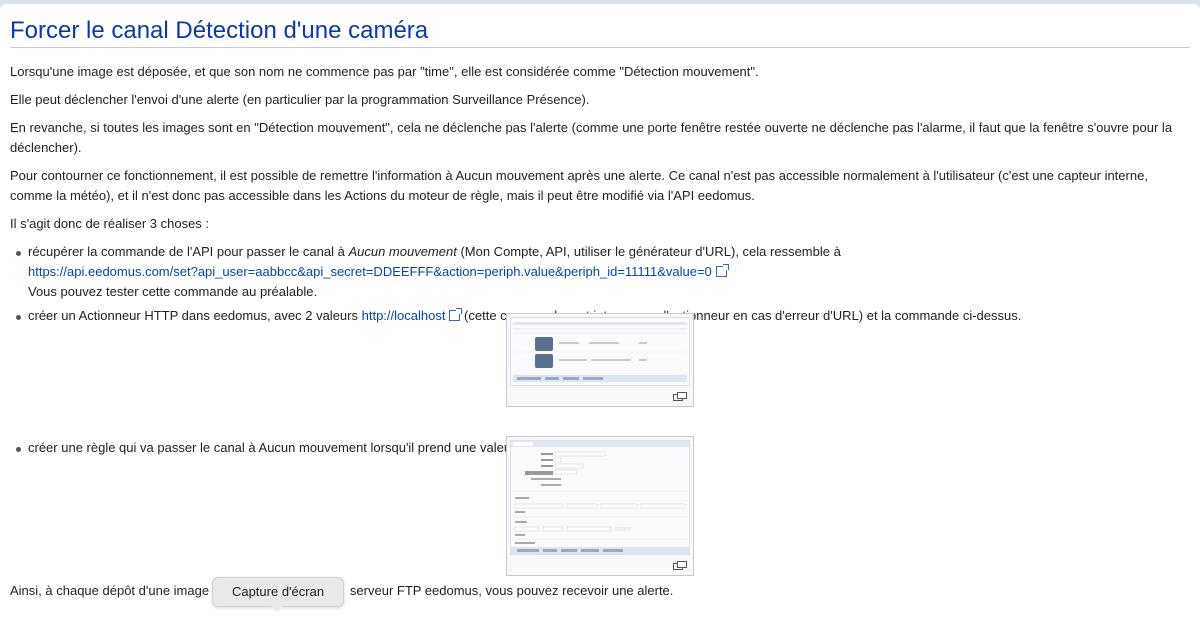  What do you see at coordinates (110, 223) in the screenshot?
I see `paragraph-5: Il s'agit donc de réaliser 3 choses :` at bounding box center [110, 223].